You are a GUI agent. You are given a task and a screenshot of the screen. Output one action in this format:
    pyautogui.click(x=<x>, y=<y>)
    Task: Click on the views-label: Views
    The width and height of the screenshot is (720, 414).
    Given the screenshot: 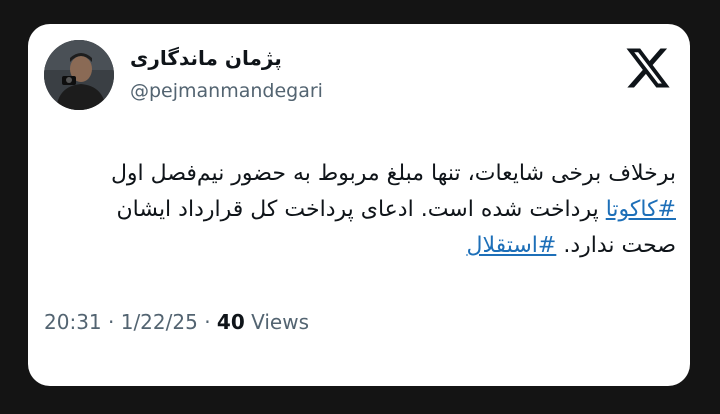 What is the action you would take?
    pyautogui.click(x=280, y=322)
    